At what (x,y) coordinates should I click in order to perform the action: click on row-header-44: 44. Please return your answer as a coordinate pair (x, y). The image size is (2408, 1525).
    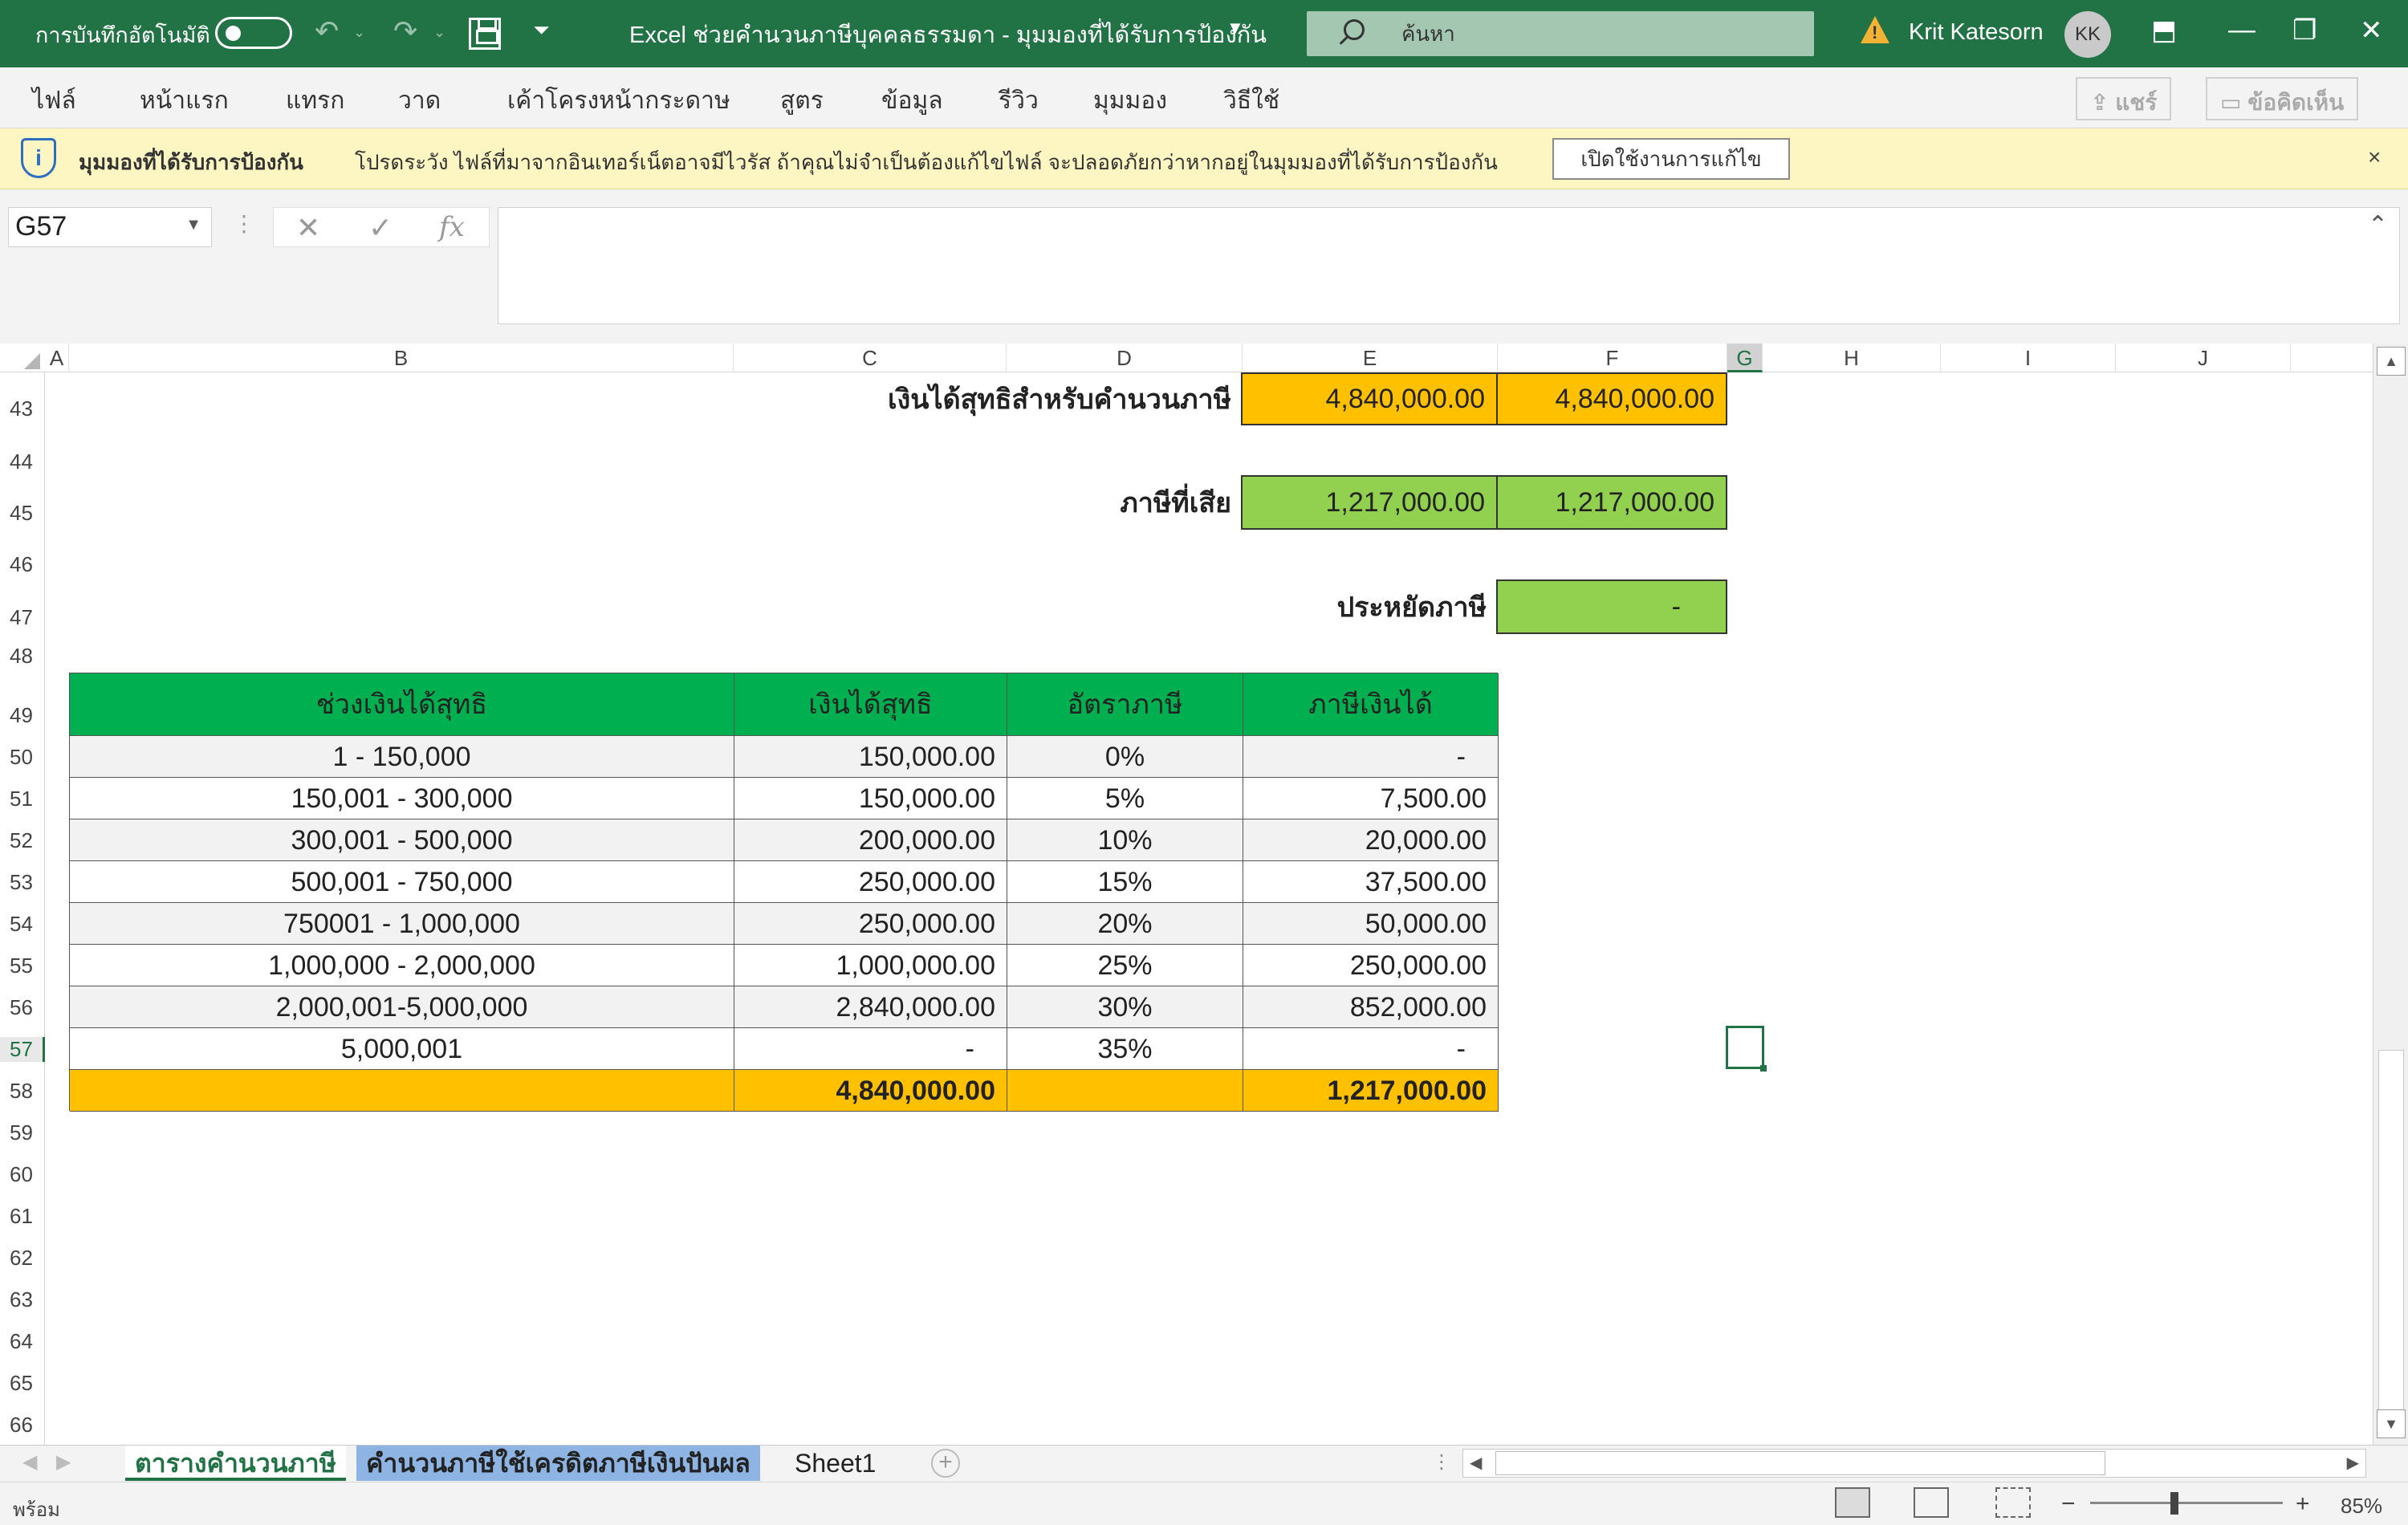
    Looking at the image, I should click on (22, 462).